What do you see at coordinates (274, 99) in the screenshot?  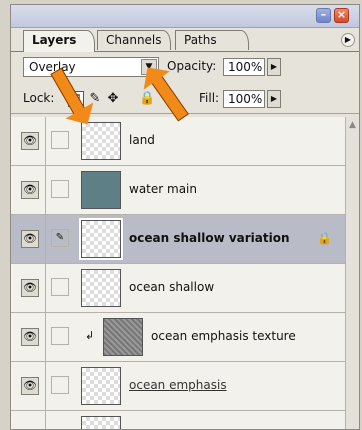 I see `fill-slider-button: ▶` at bounding box center [274, 99].